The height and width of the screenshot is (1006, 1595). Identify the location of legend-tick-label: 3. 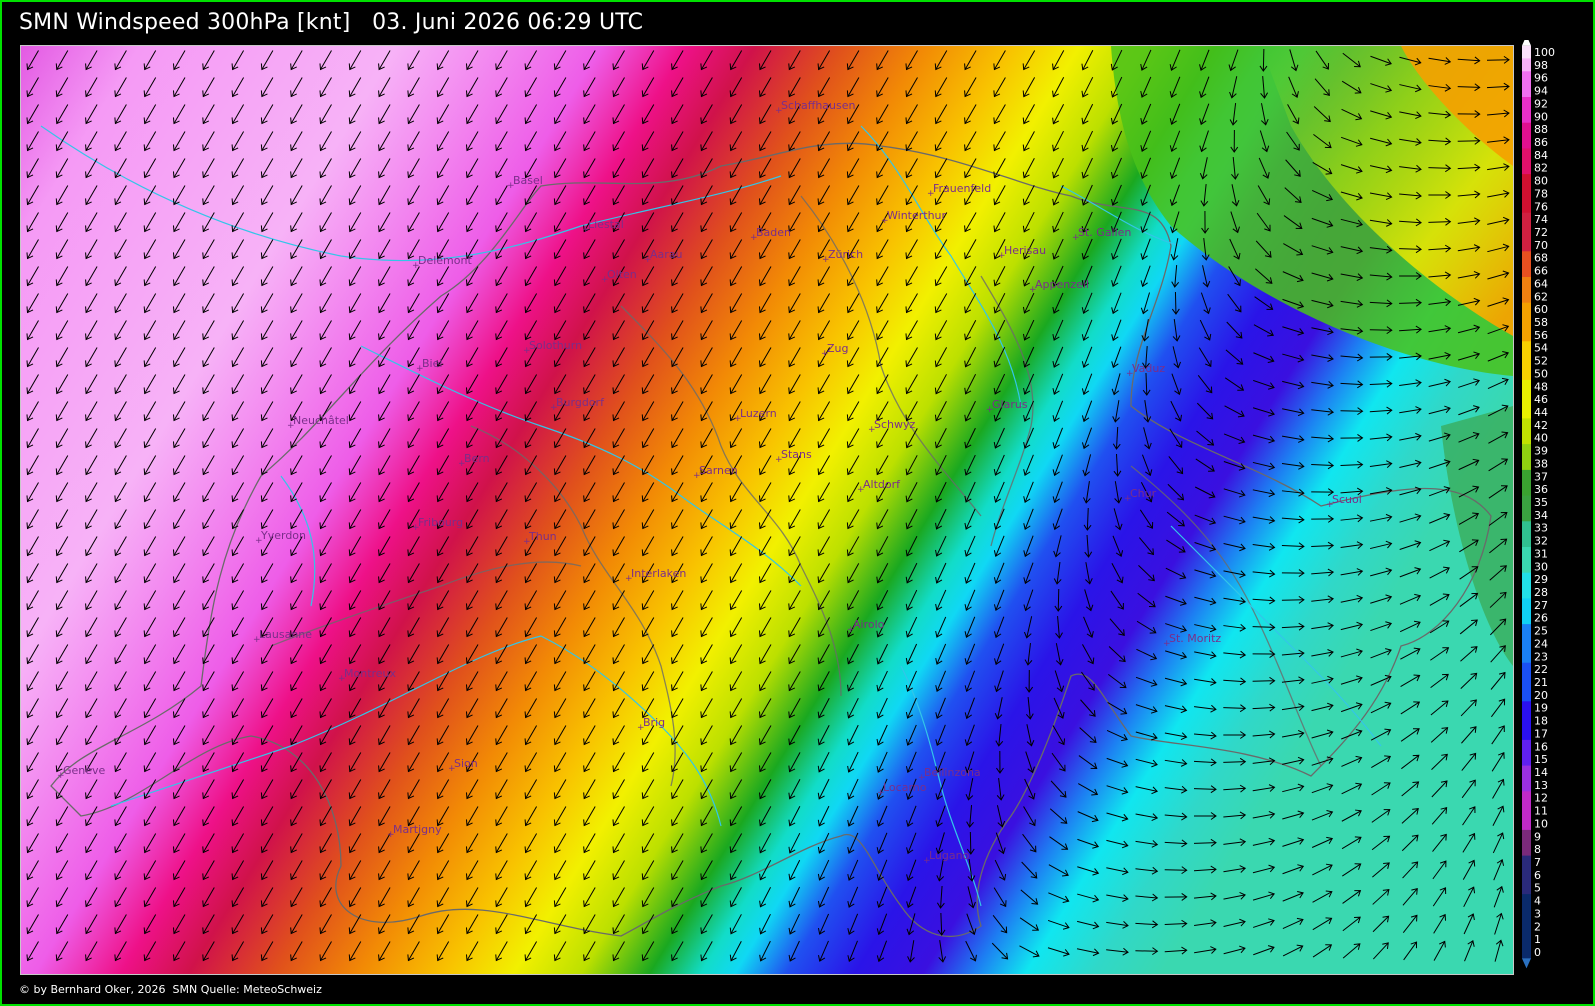
(1537, 913).